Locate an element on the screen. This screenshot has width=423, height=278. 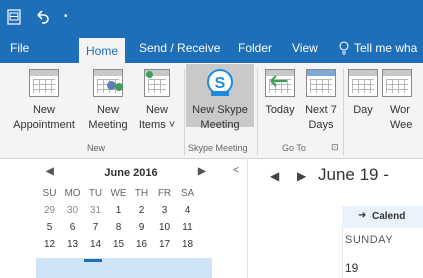
mini-calendar-header: ◀ June 2016 ▶ is located at coordinates (131, 174).